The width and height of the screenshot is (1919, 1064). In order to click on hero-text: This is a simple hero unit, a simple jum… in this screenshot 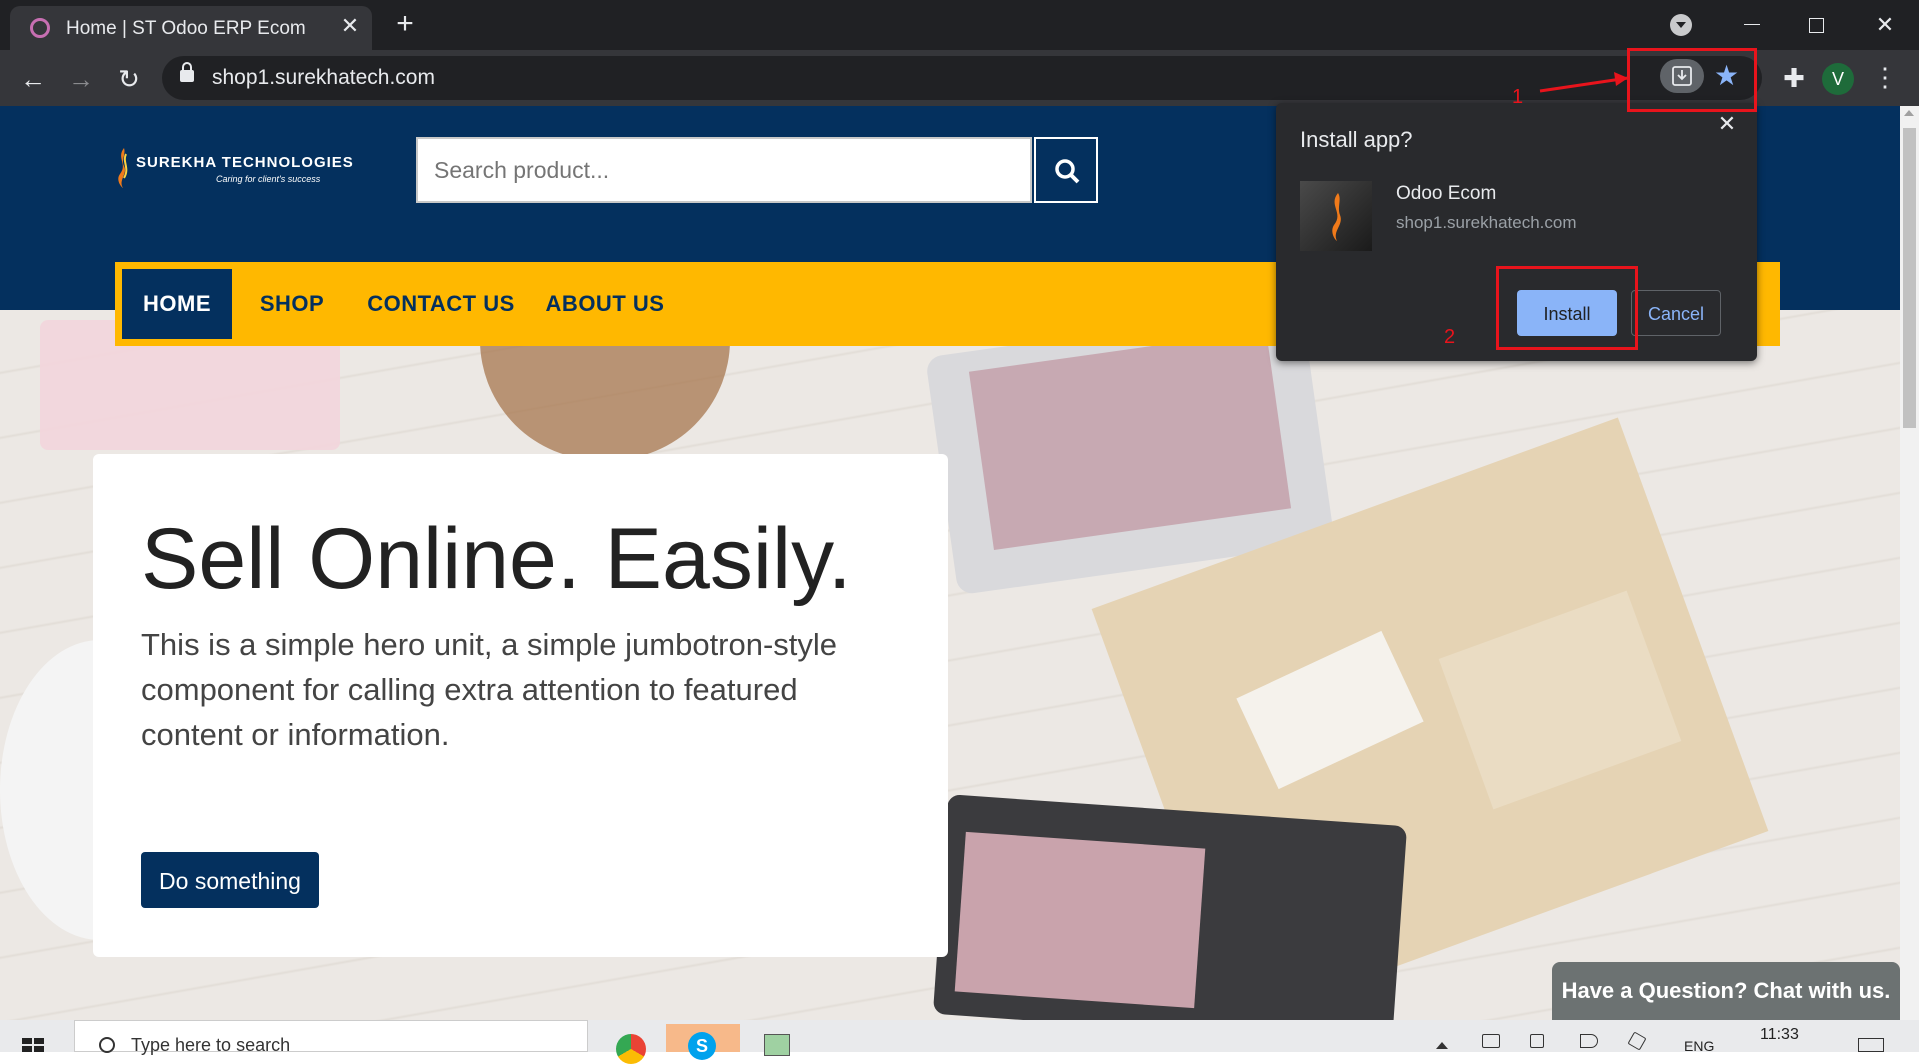, I will do `click(489, 689)`.